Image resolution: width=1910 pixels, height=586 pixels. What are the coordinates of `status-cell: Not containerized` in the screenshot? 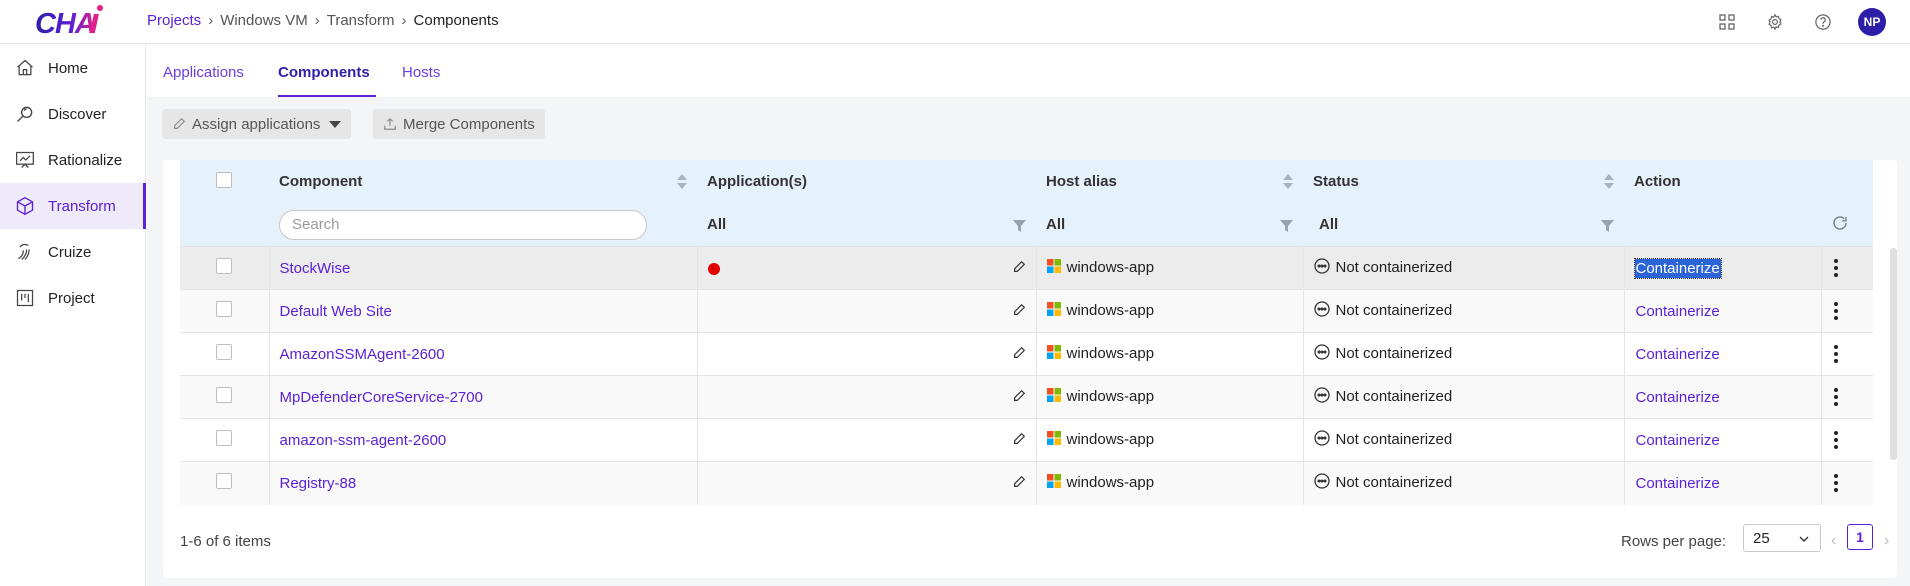 It's located at (1464, 483).